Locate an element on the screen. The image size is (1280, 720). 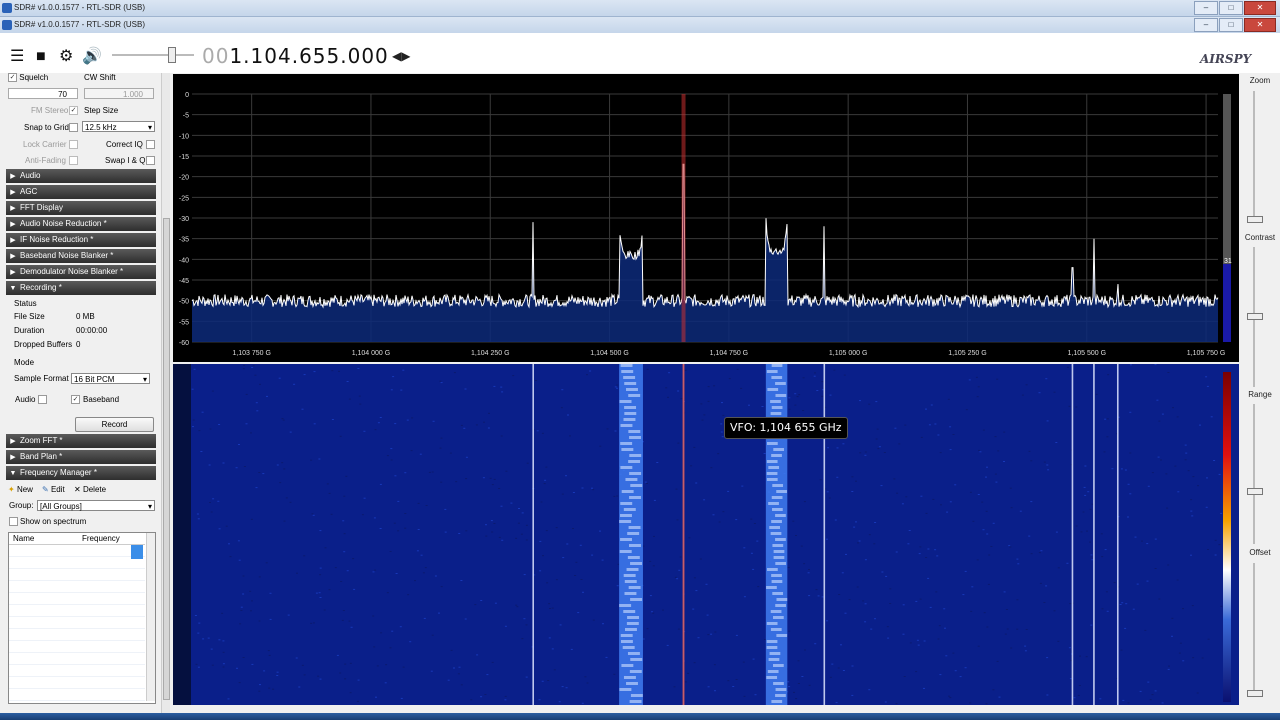
title-bar-back: SDR# v1.0.0.1577 - RTL-SDR (USB) – □ ✕ is located at coordinates (640, 8).